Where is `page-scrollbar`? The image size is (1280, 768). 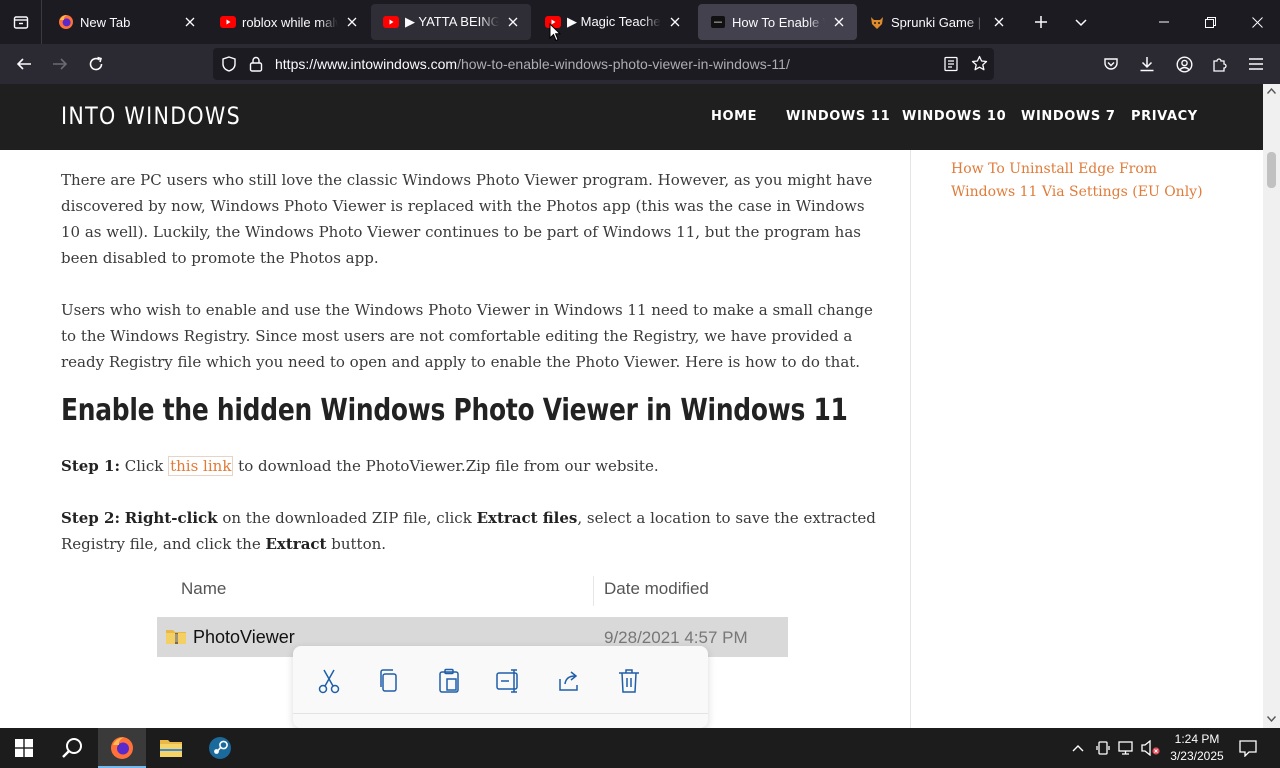
page-scrollbar is located at coordinates (1271, 406).